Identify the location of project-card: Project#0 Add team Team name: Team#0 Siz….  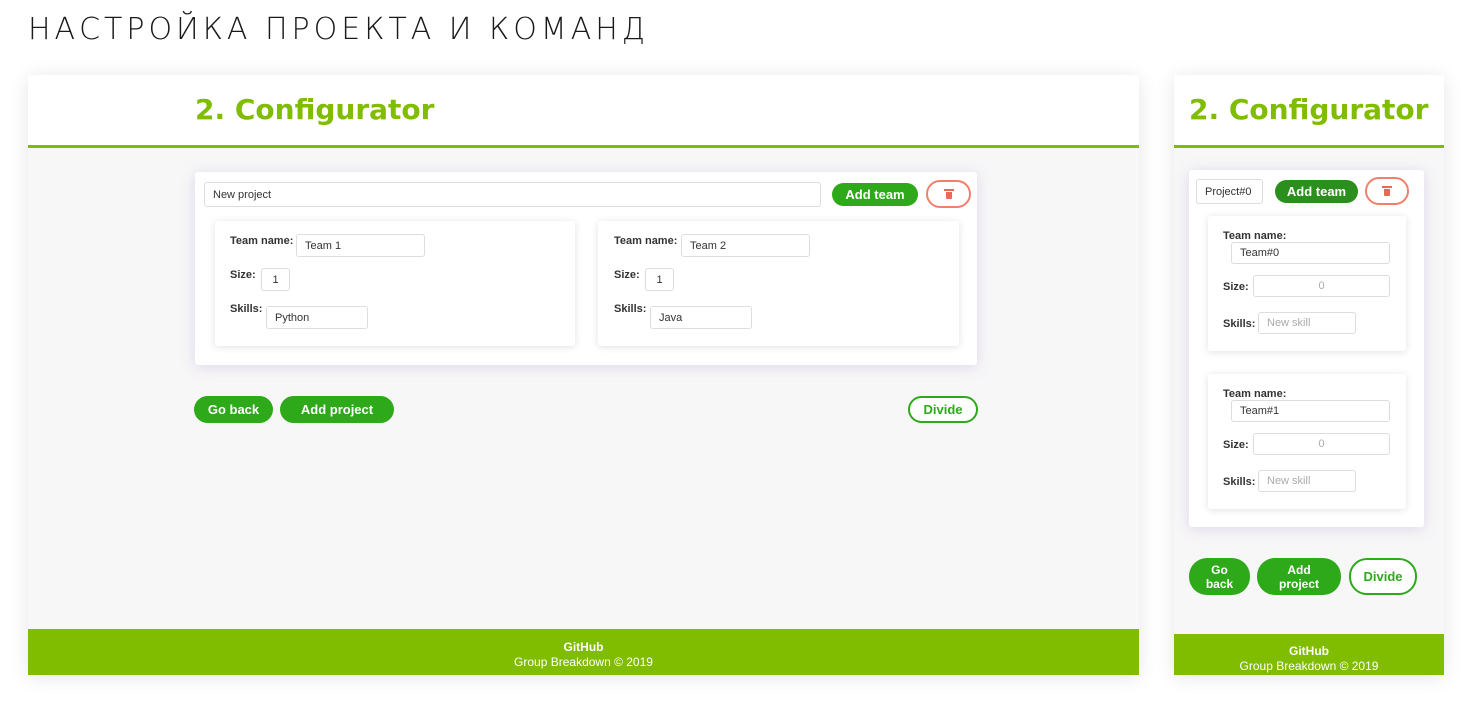
(1306, 348).